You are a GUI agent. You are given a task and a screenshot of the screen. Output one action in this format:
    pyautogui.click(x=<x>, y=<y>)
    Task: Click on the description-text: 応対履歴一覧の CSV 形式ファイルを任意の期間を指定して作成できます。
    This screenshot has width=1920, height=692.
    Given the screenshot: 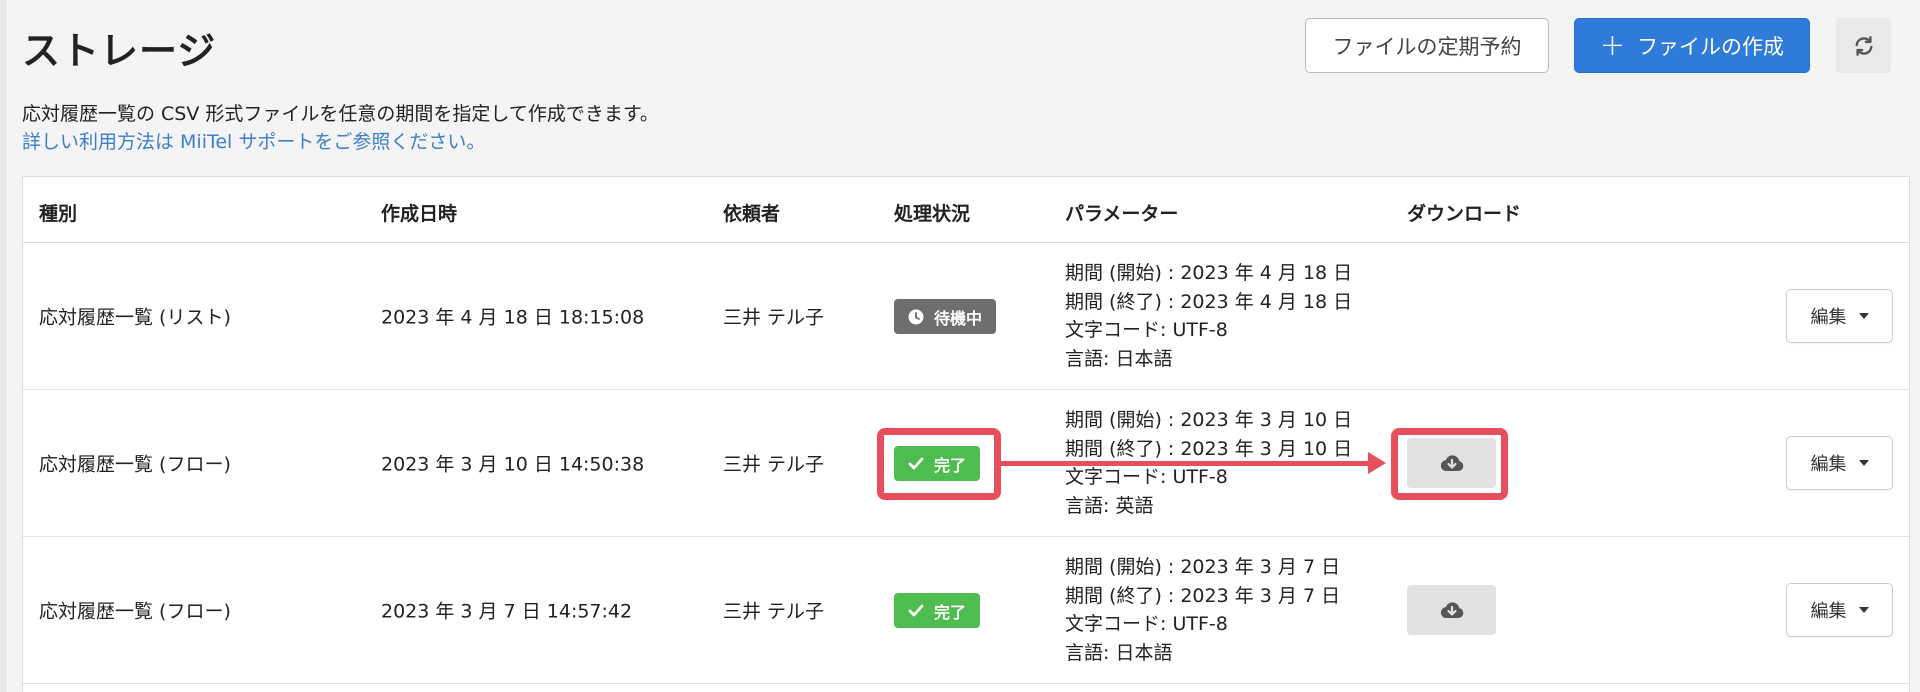 What is the action you would take?
    pyautogui.click(x=340, y=114)
    